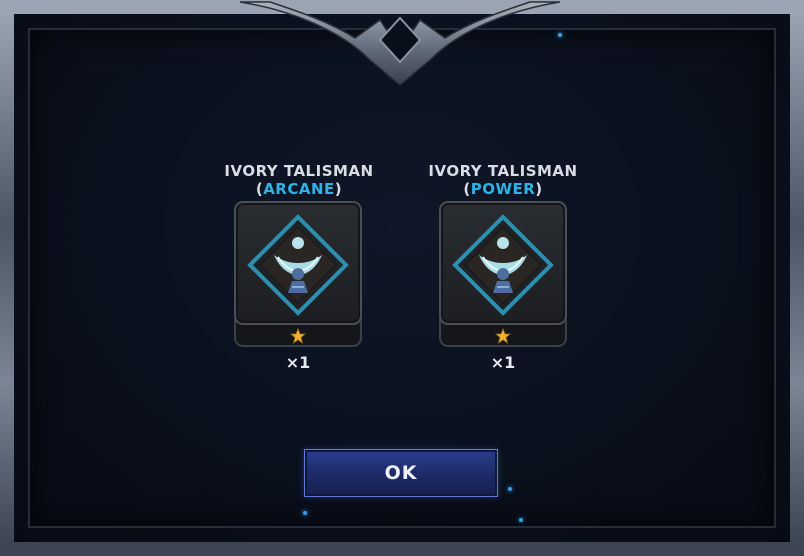 This screenshot has width=804, height=556. I want to click on reward-title: IVORY TALISMAN (POWER), so click(503, 180).